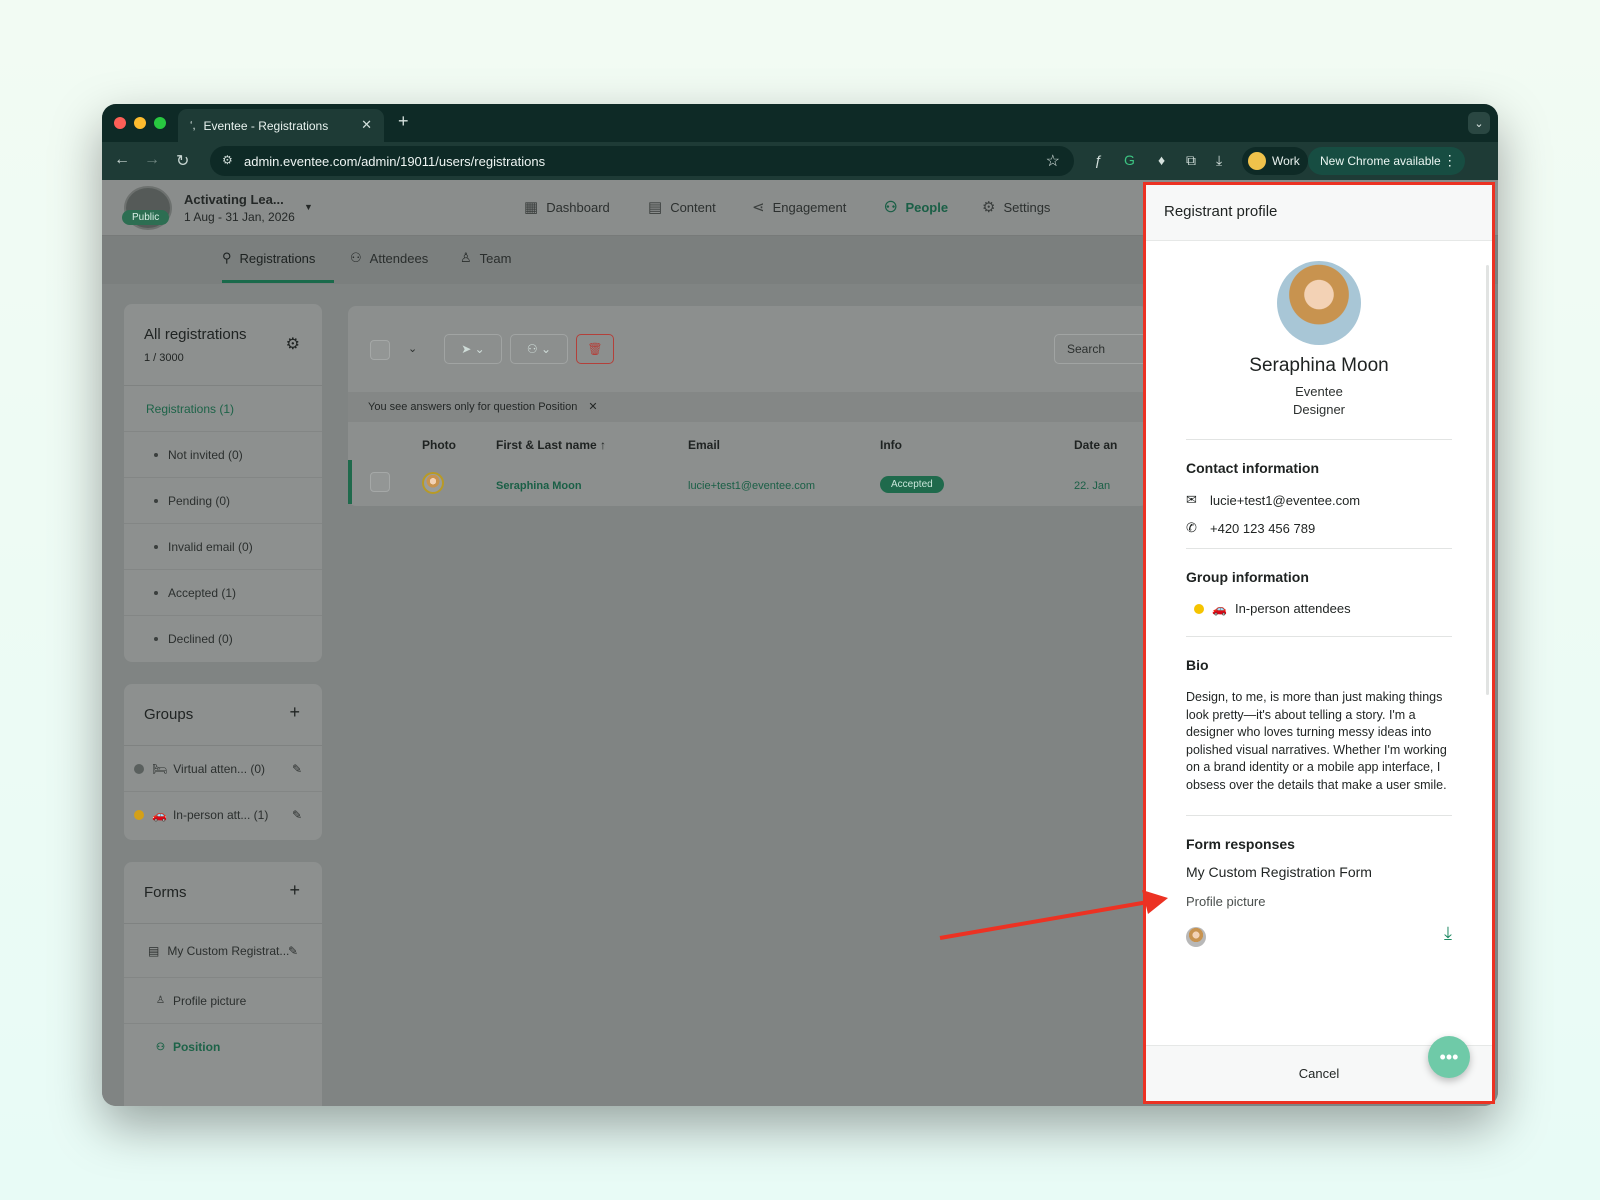  What do you see at coordinates (152, 160) in the screenshot?
I see `forward-icon: →` at bounding box center [152, 160].